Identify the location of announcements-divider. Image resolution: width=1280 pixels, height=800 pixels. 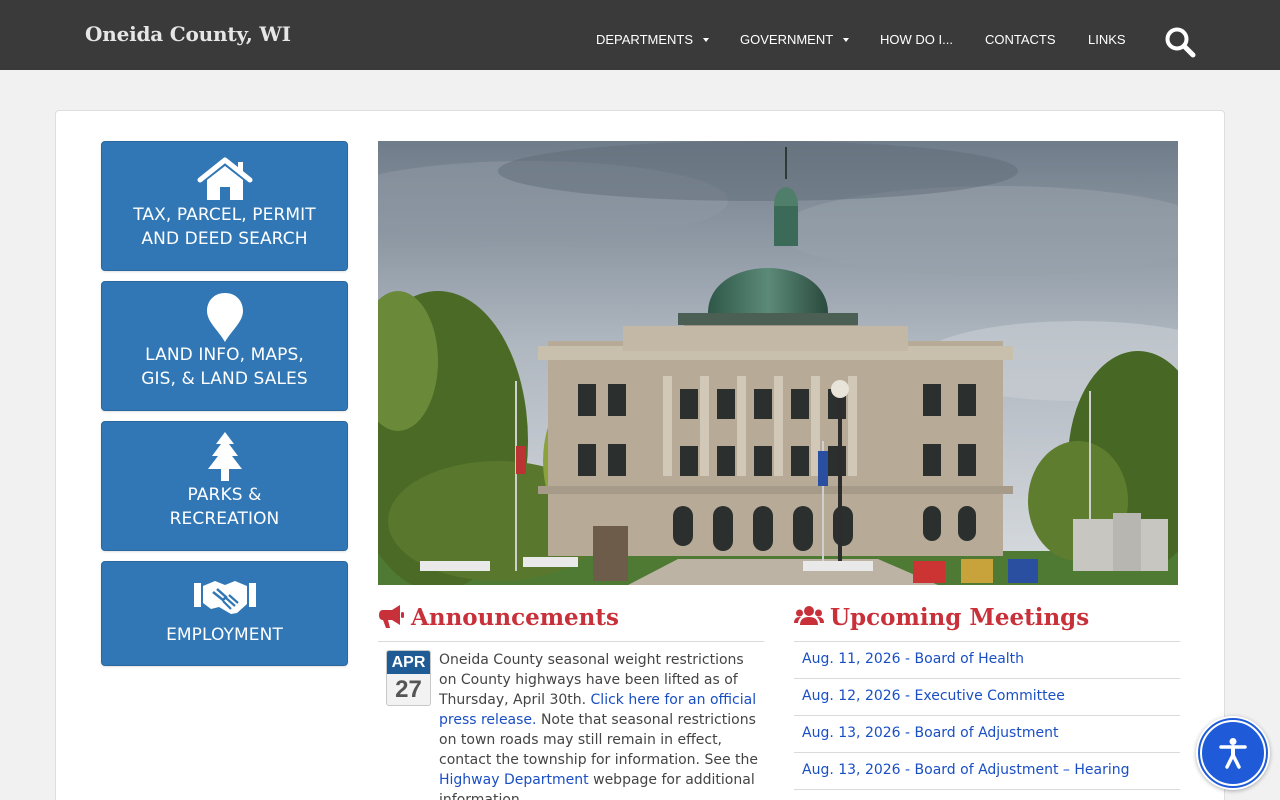
(571, 641).